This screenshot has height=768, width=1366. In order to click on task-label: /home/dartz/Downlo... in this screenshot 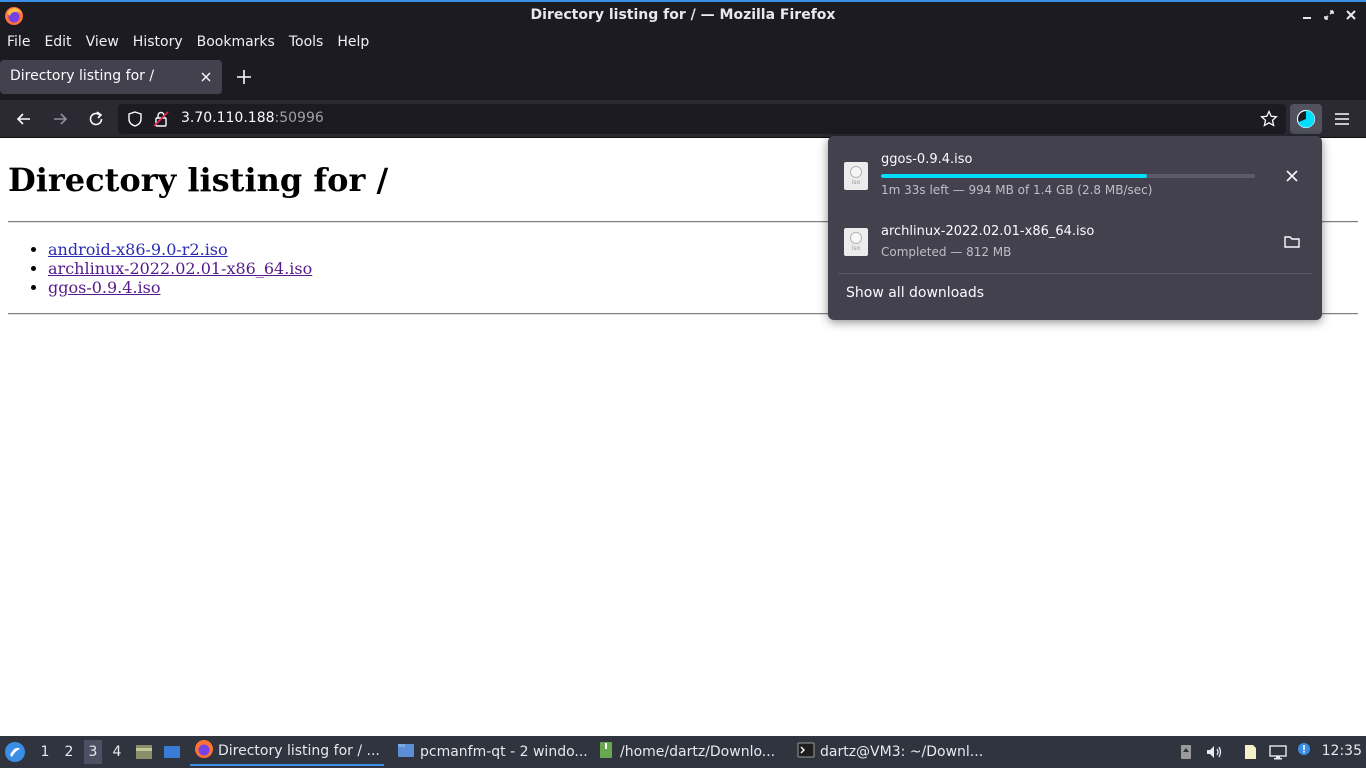, I will do `click(698, 752)`.